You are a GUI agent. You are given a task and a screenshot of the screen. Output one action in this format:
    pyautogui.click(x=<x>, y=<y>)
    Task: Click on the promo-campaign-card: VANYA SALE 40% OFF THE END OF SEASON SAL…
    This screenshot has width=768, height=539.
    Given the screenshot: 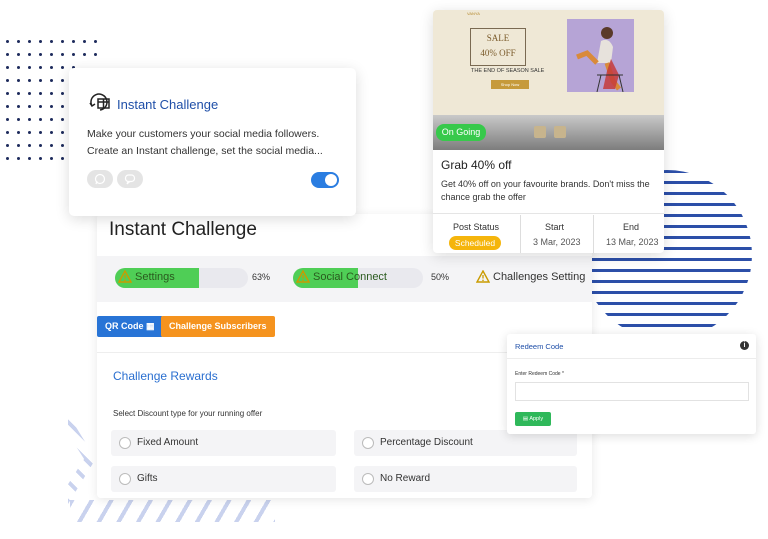 What is the action you would take?
    pyautogui.click(x=548, y=131)
    